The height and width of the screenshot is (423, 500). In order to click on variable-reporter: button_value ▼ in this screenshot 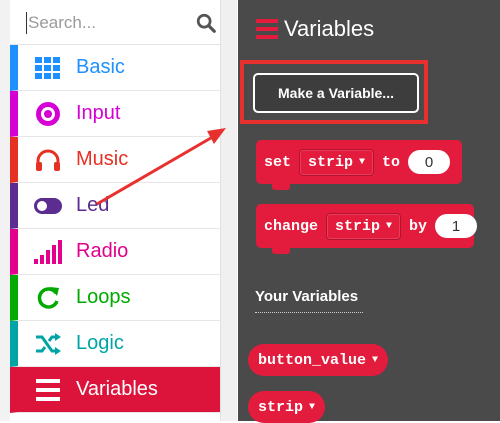, I will do `click(318, 360)`.